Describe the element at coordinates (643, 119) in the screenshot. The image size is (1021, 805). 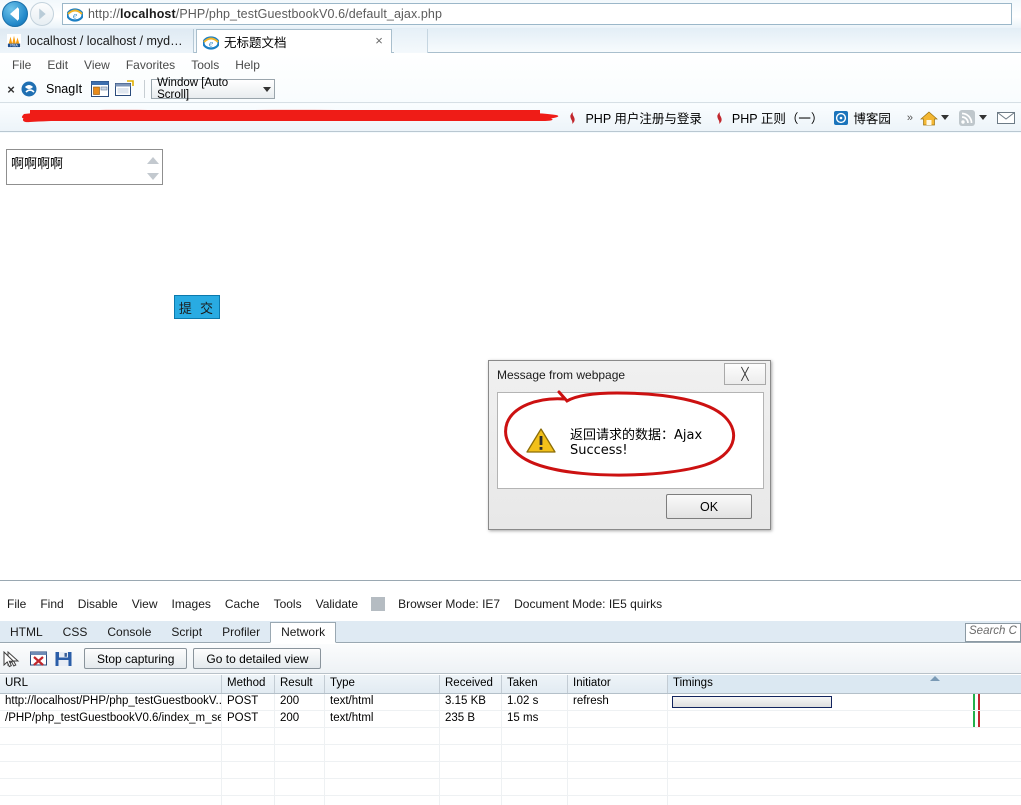
I see `bookmark-label: PHP 用户注册与登录` at that location.